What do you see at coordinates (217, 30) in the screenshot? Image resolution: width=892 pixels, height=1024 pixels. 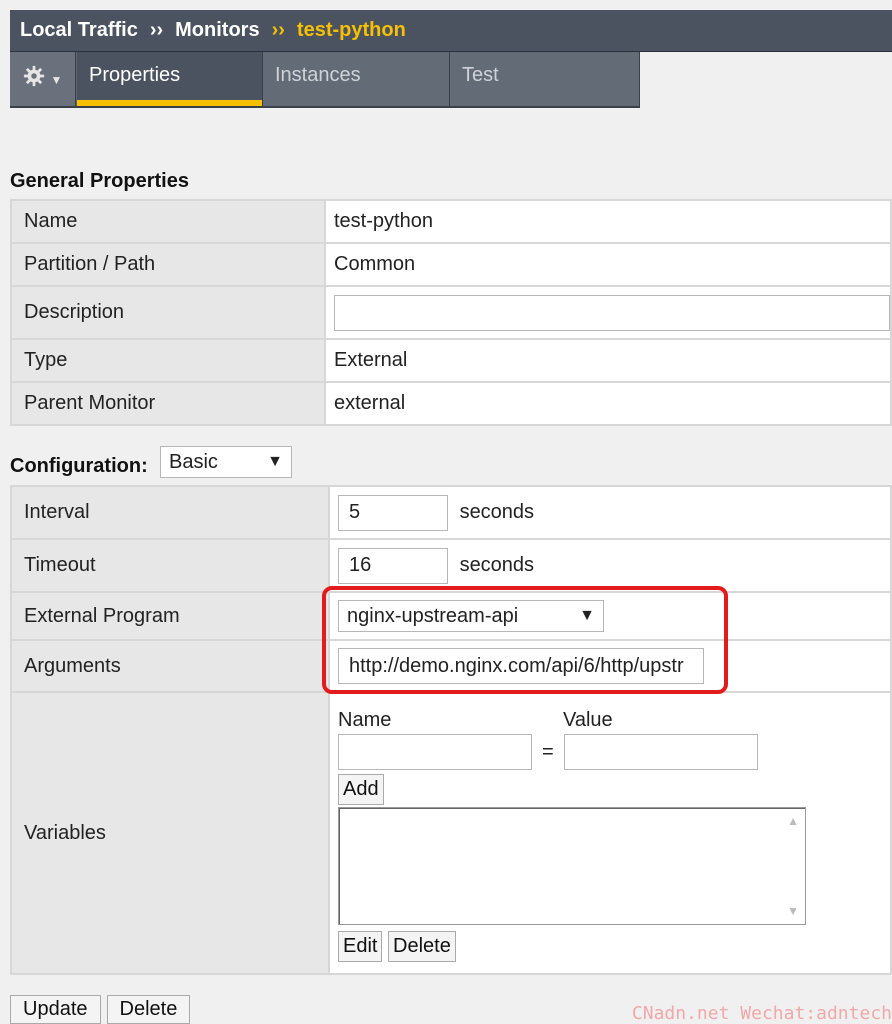 I see `breadcrumb-monitors: Monitors` at bounding box center [217, 30].